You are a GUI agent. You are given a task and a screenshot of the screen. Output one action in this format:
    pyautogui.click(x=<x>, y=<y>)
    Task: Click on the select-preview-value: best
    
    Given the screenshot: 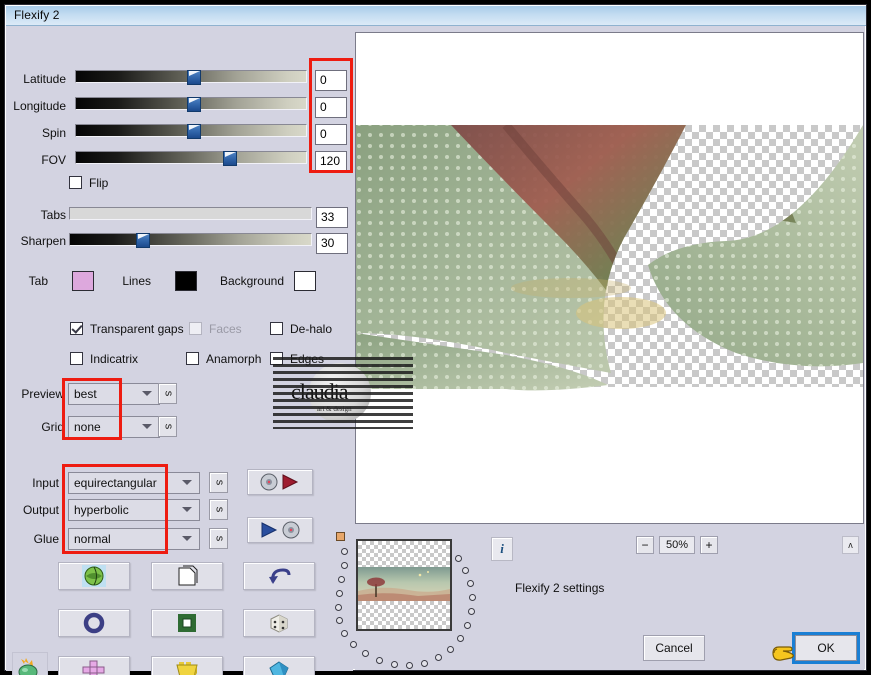 What is the action you would take?
    pyautogui.click(x=85, y=394)
    